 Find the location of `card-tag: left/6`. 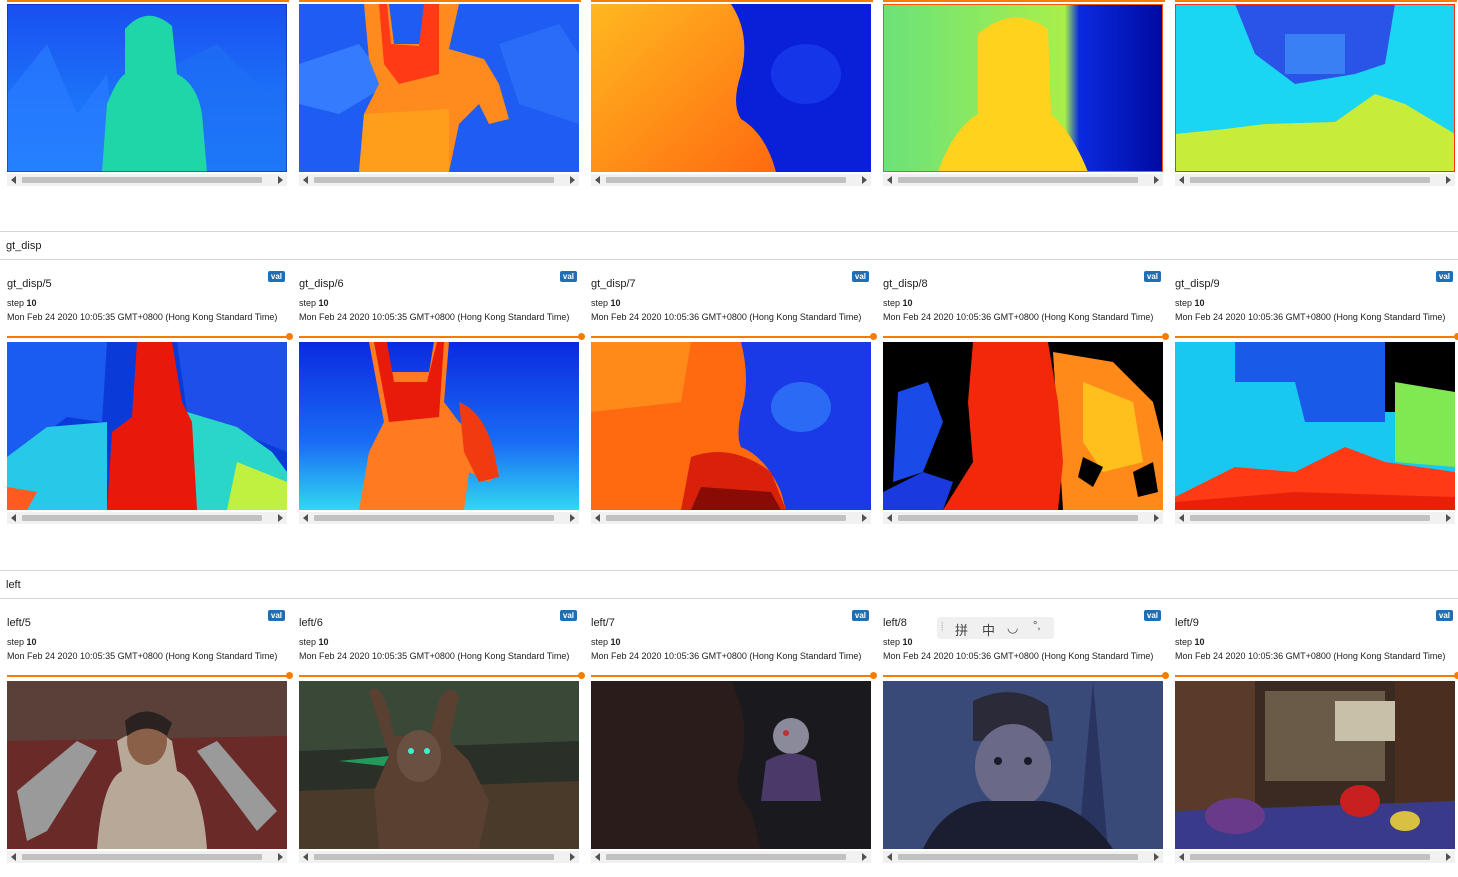

card-tag: left/6 is located at coordinates (311, 623).